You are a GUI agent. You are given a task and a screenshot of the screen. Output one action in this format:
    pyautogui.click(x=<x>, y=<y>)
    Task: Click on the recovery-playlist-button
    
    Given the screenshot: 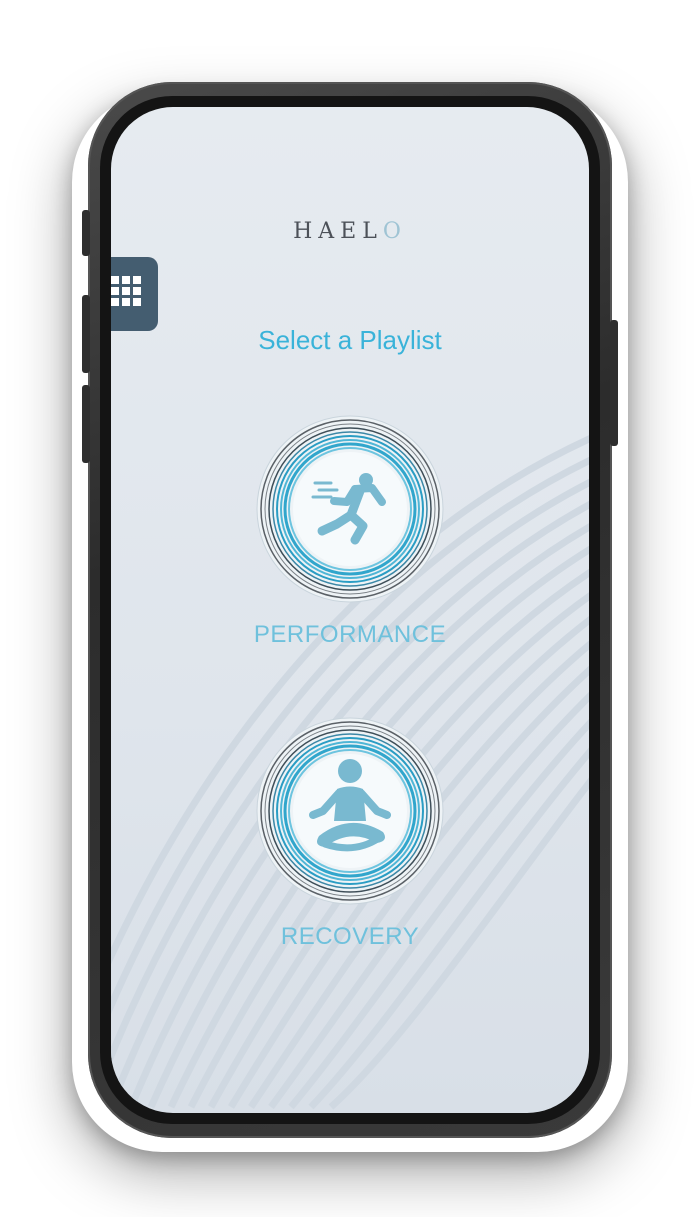 What is the action you would take?
    pyautogui.click(x=350, y=811)
    